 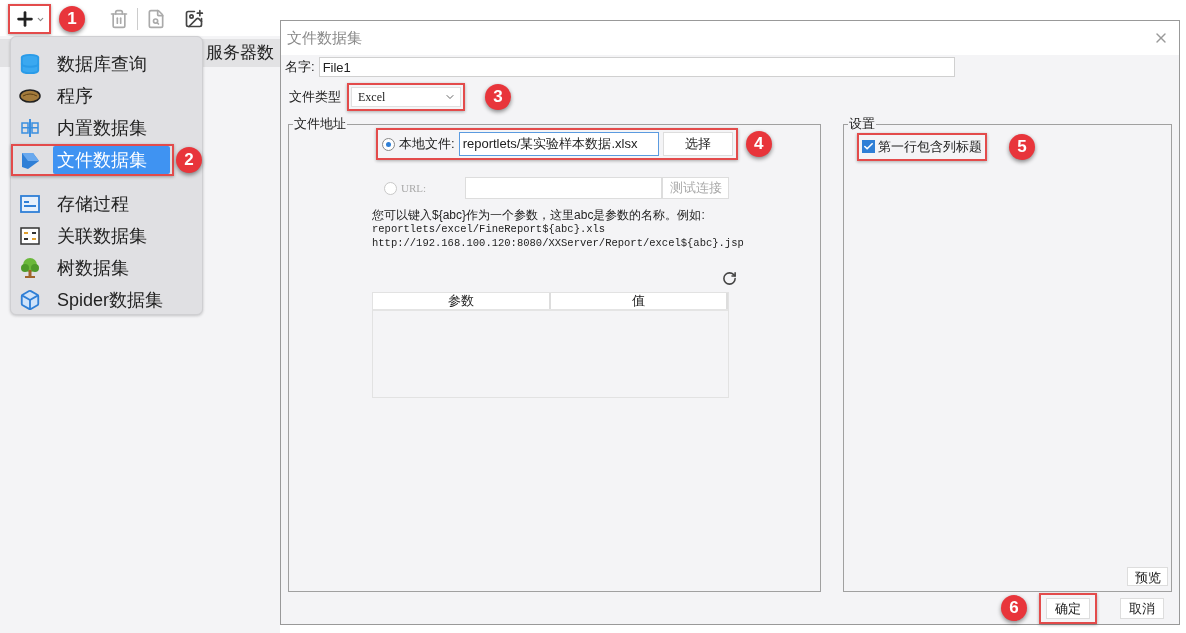 What do you see at coordinates (930, 147) in the screenshot?
I see `checkbox-label: 第一行包含列标题` at bounding box center [930, 147].